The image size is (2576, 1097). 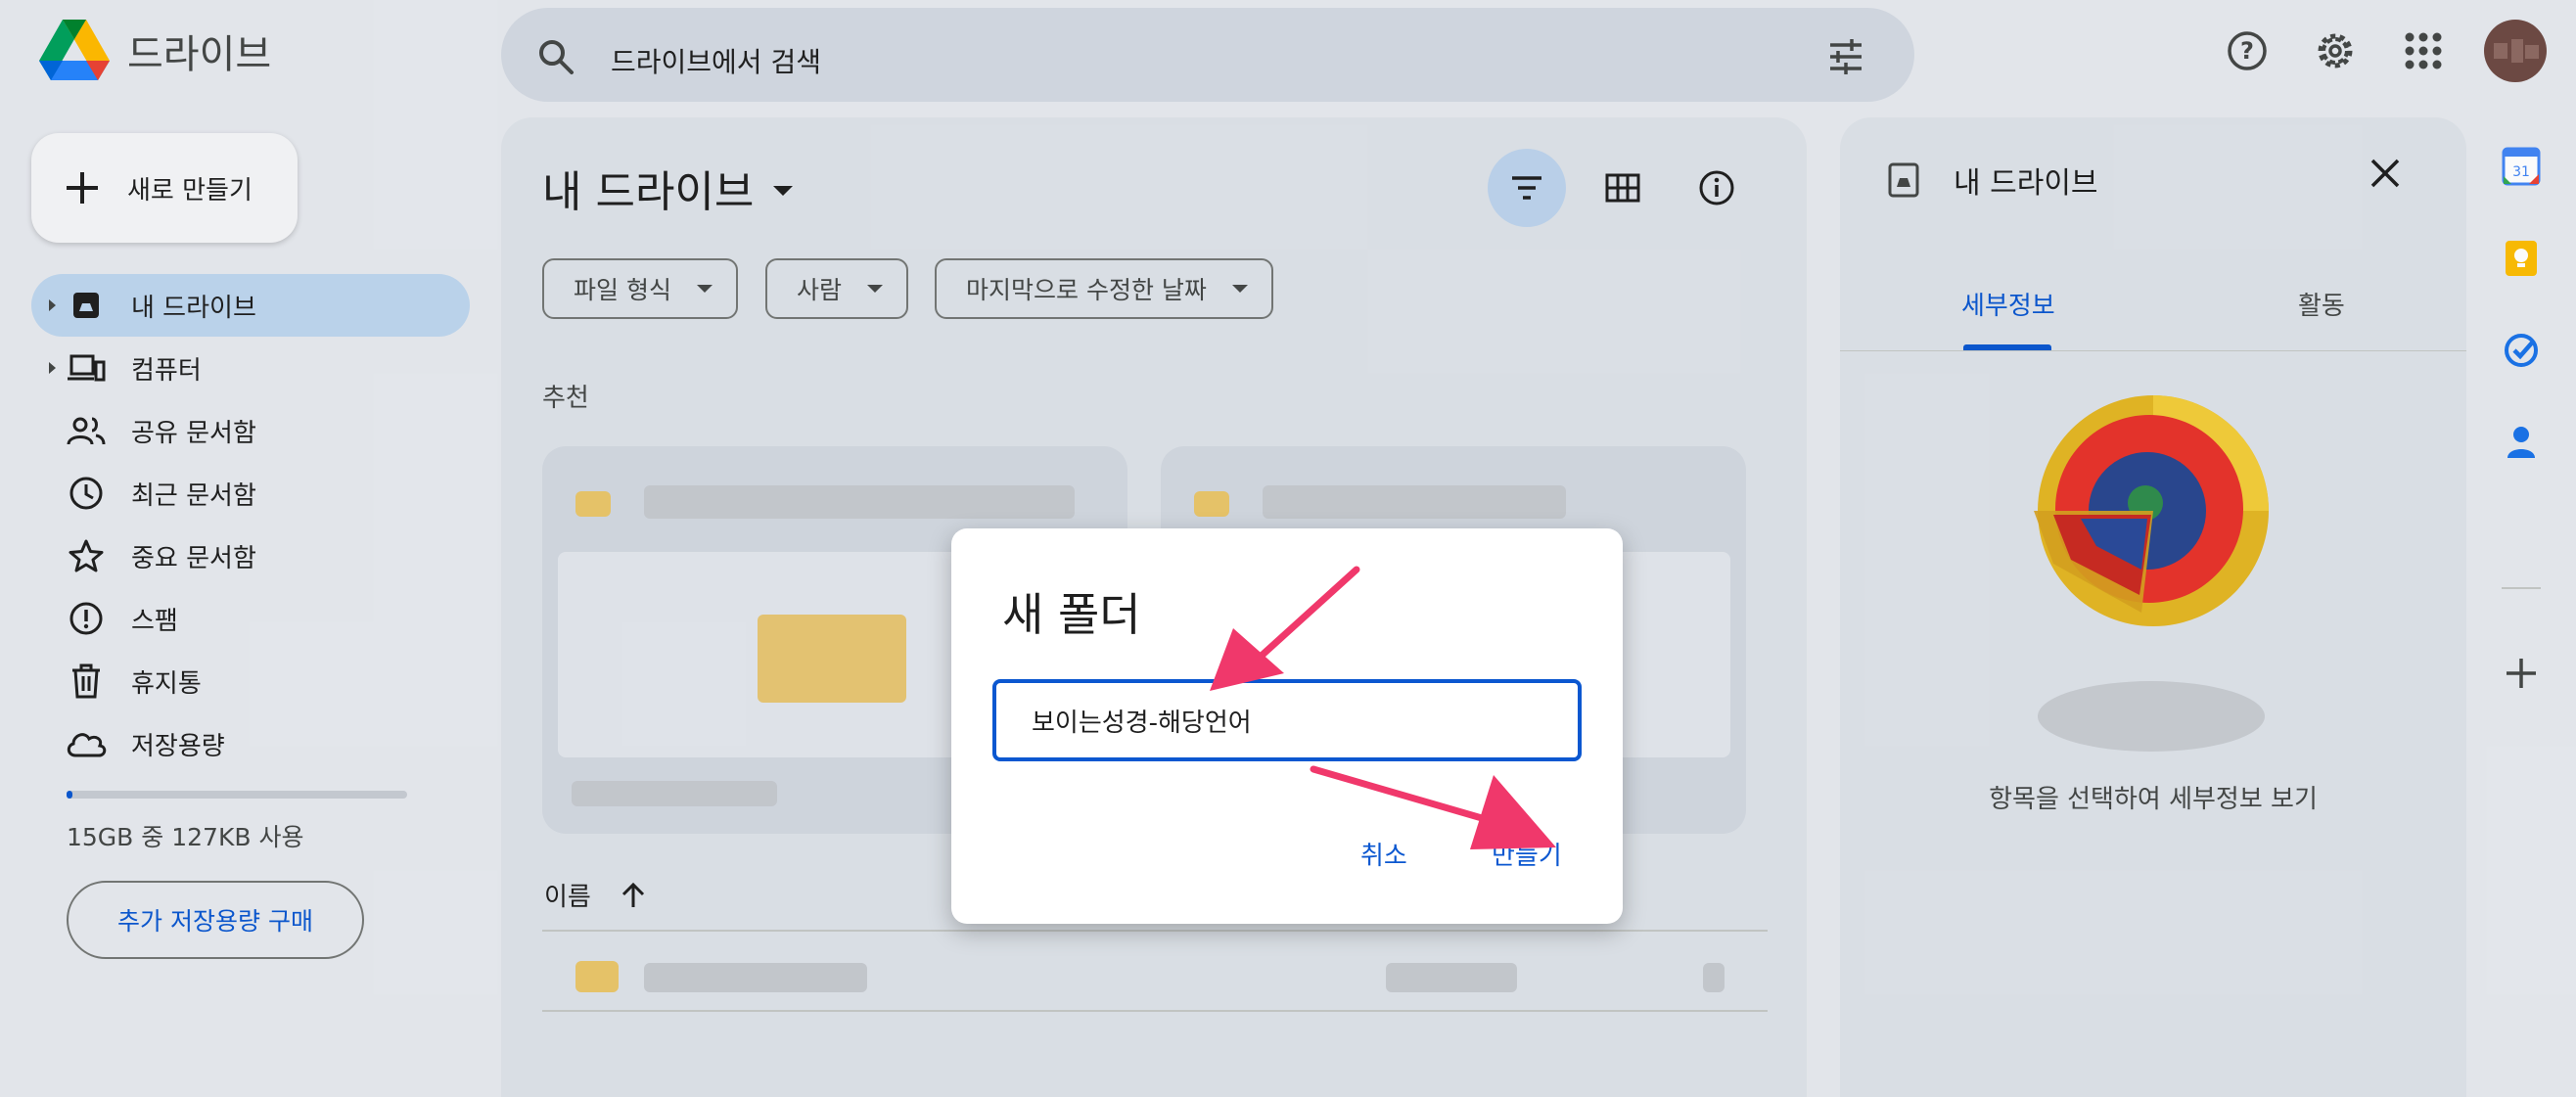 What do you see at coordinates (1072, 614) in the screenshot?
I see `dialog-title: 새 폴더` at bounding box center [1072, 614].